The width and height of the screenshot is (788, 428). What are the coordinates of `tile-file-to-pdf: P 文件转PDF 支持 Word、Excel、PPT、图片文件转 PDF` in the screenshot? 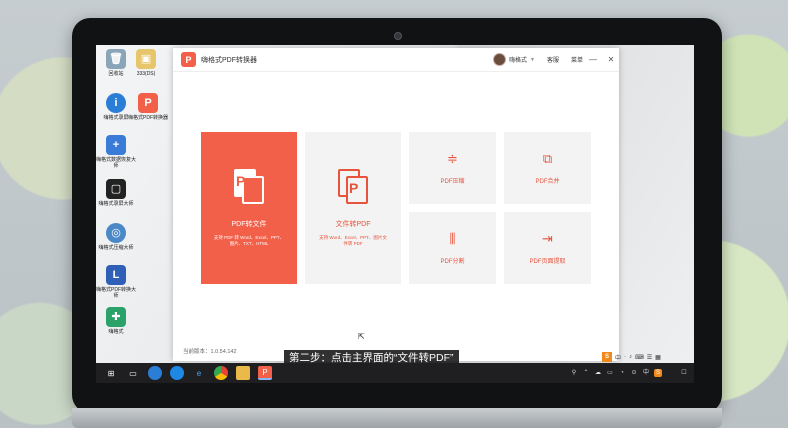 It's located at (353, 208).